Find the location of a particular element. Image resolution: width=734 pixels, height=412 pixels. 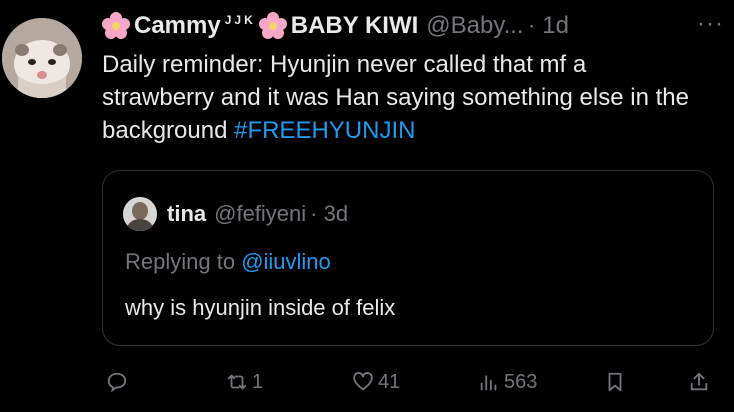

replying-prefix: Replying to is located at coordinates (183, 261).